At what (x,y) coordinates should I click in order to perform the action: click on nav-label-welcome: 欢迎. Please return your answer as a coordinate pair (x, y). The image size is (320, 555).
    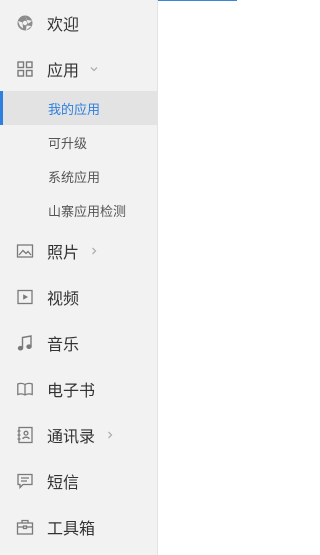
    Looking at the image, I should click on (63, 24).